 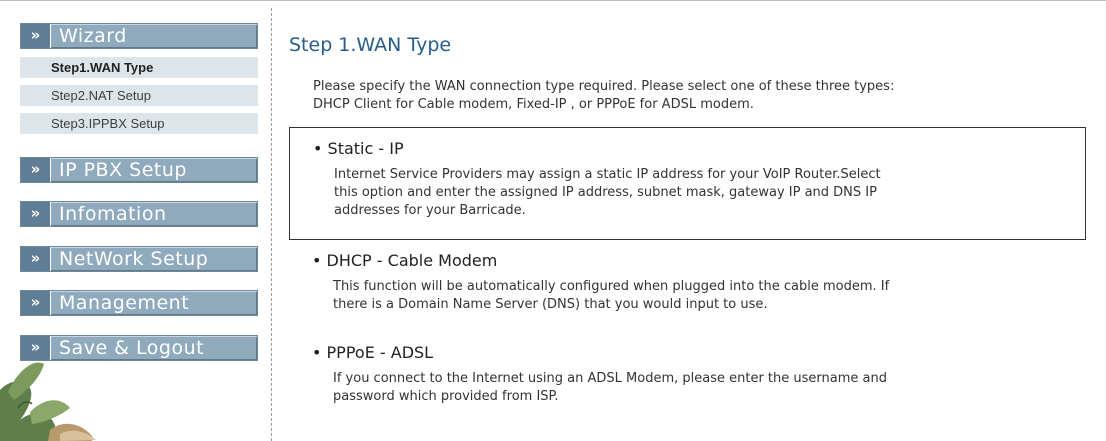 What do you see at coordinates (113, 214) in the screenshot?
I see `menu-infomation-label: Infomation` at bounding box center [113, 214].